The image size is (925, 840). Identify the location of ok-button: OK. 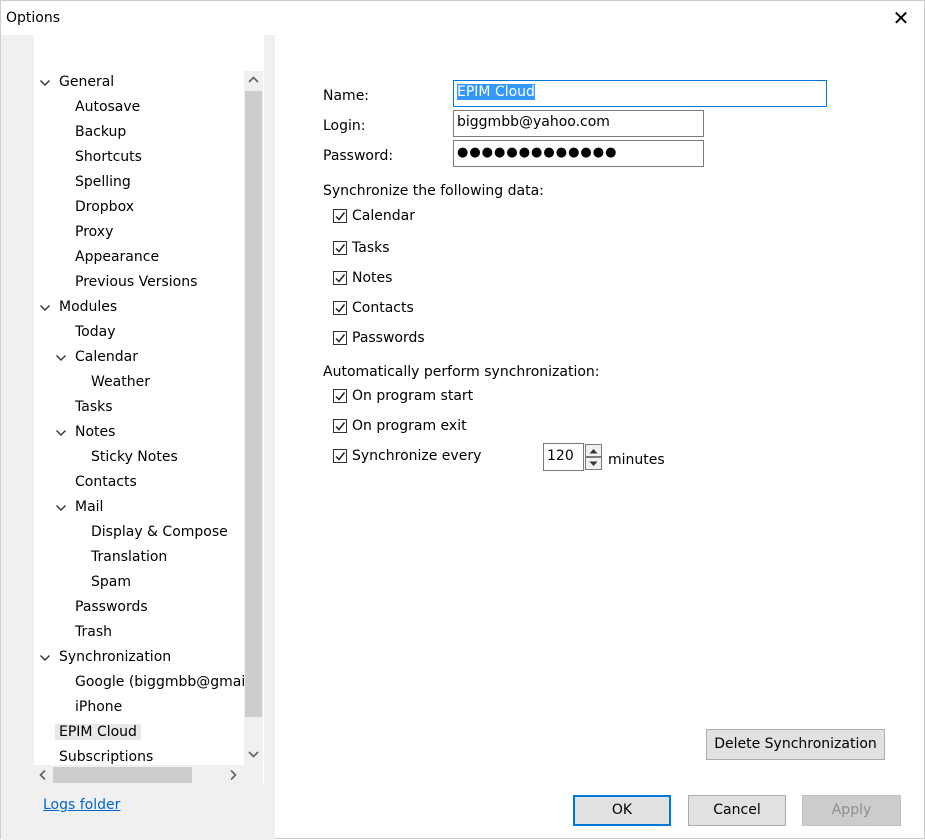
(622, 810).